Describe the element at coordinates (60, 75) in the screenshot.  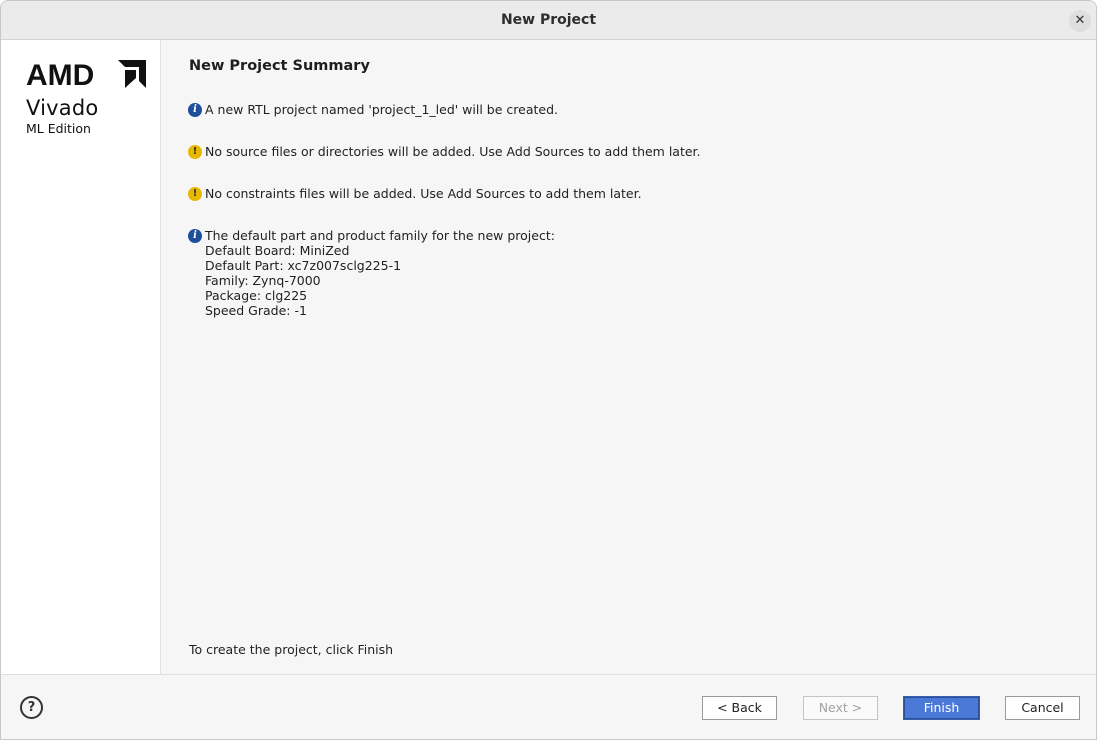
I see `amd-logo-text: AMD` at that location.